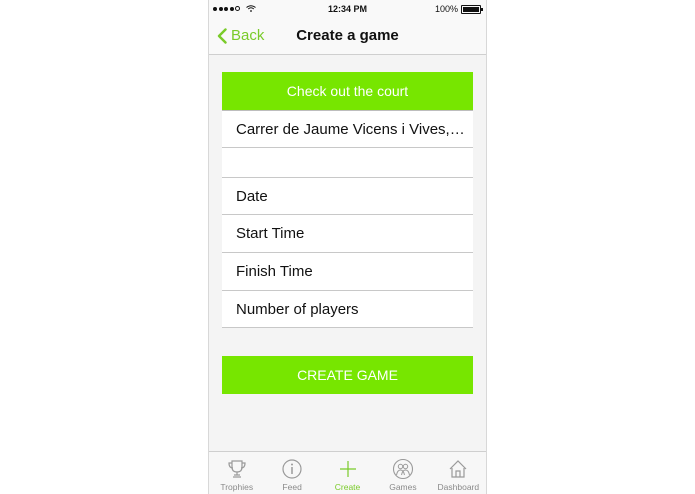 This screenshot has width=695, height=494. I want to click on chevron-left-icon, so click(222, 35).